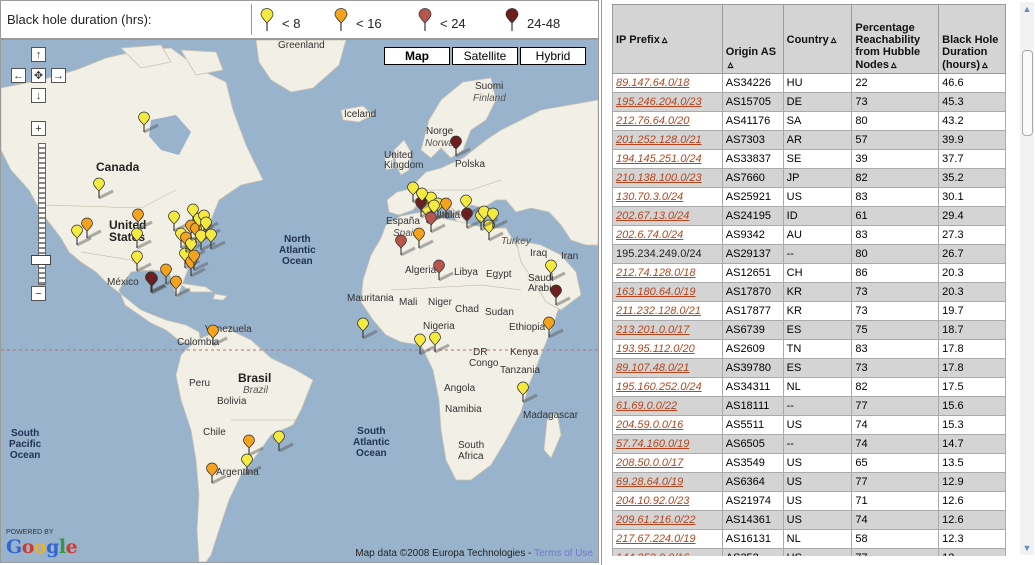  What do you see at coordinates (817, 349) in the screenshot?
I see `cell-country: TN` at bounding box center [817, 349].